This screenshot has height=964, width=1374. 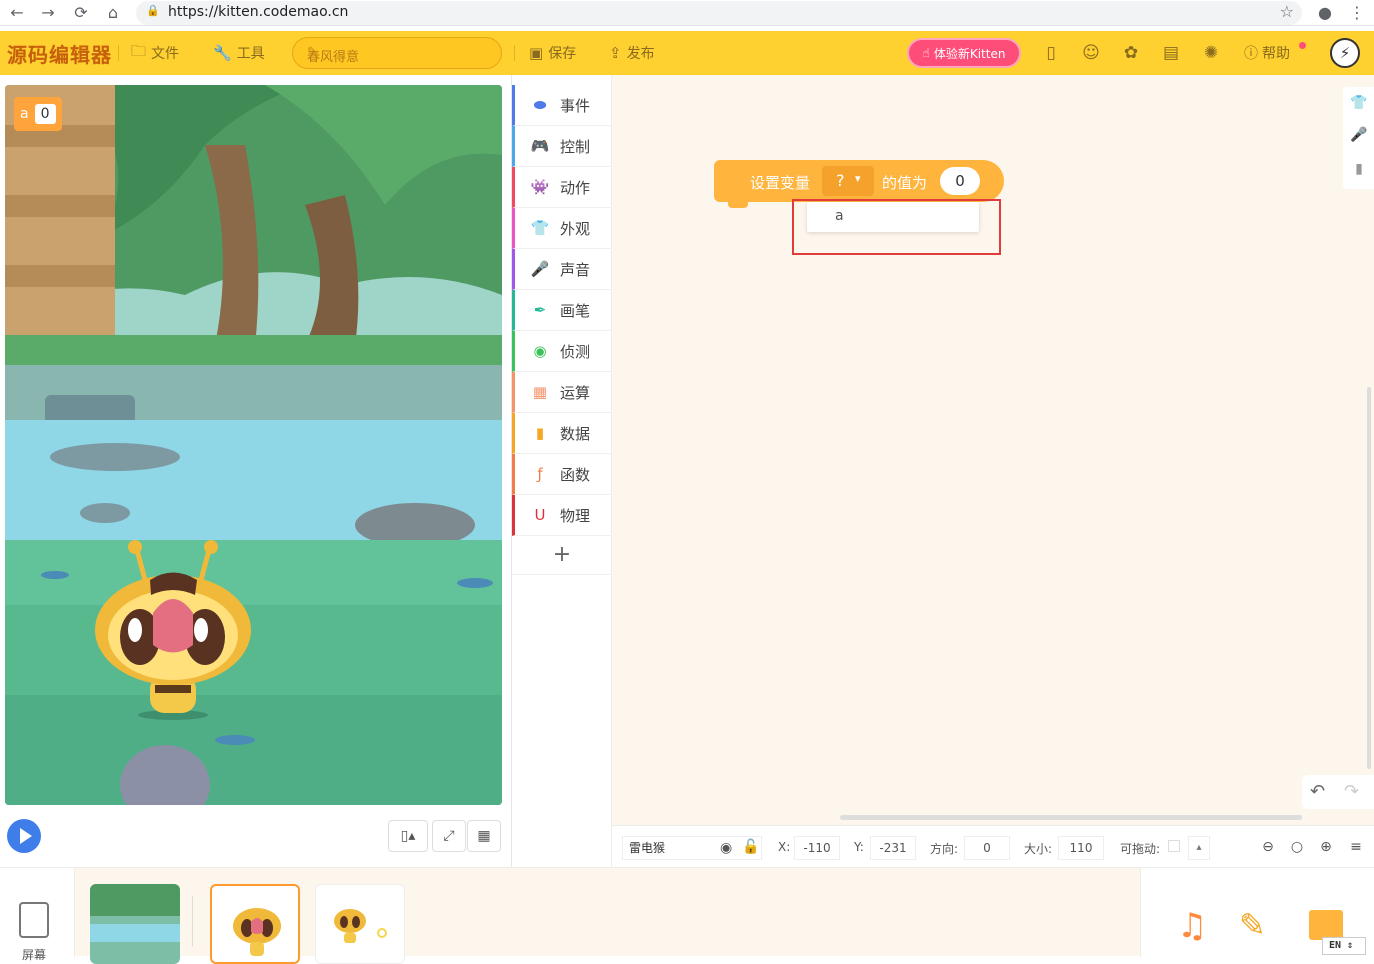 I want to click on variable-select-dropdown: ? ▾, so click(x=848, y=181).